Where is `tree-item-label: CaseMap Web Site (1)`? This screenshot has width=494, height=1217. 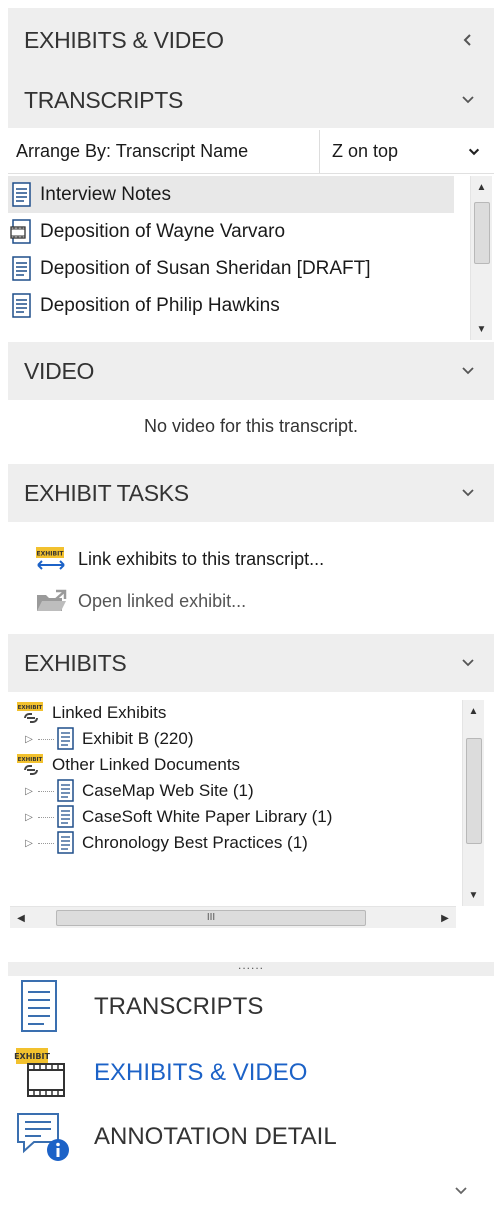 tree-item-label: CaseMap Web Site (1) is located at coordinates (168, 790).